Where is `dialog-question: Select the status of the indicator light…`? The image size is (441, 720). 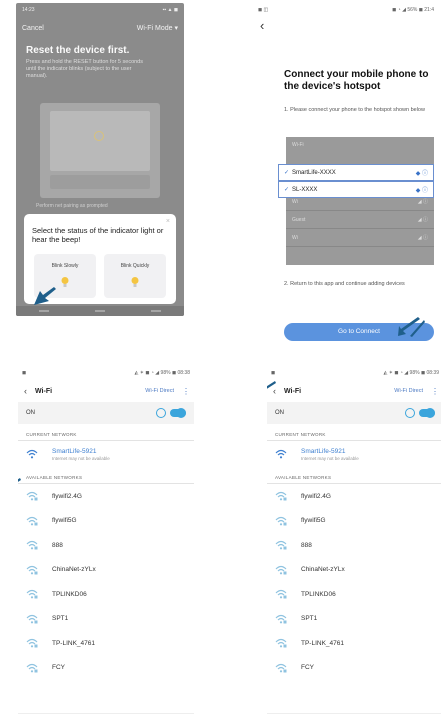 dialog-question: Select the status of the indicator light… is located at coordinates (98, 235).